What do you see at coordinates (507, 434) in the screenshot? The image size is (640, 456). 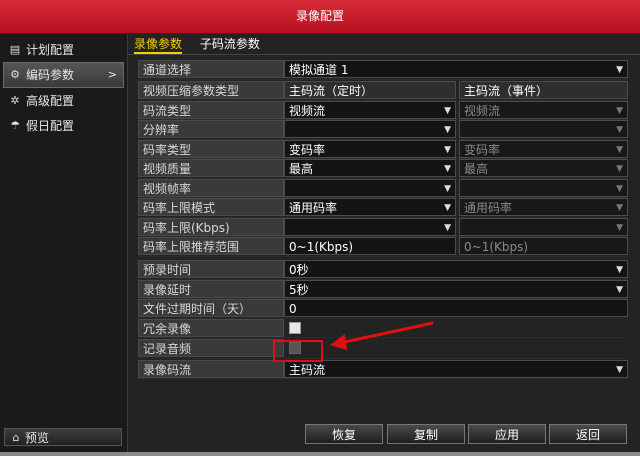 I see `apply-button: 应用` at bounding box center [507, 434].